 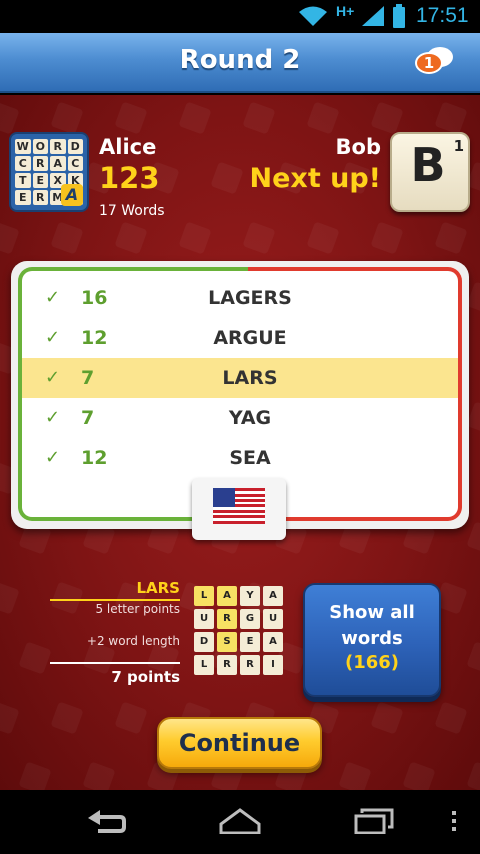 I want to click on logo-tile: D, so click(x=75, y=146).